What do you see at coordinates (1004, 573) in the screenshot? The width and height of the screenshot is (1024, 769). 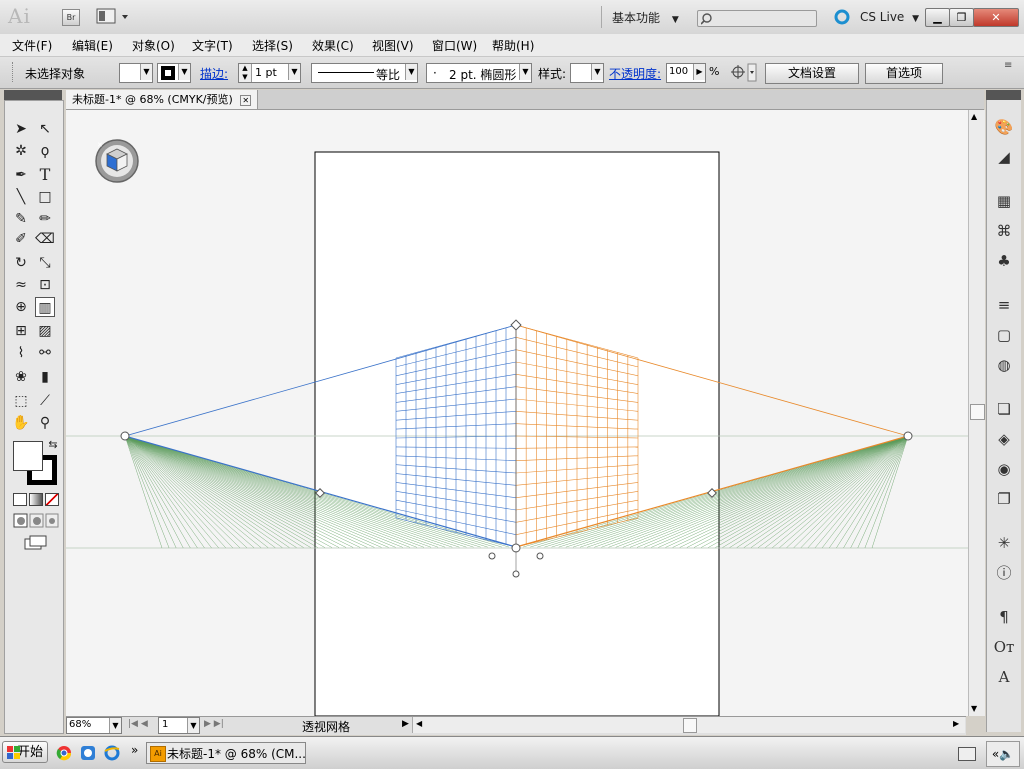 I see `info-icon: ⓘ` at bounding box center [1004, 573].